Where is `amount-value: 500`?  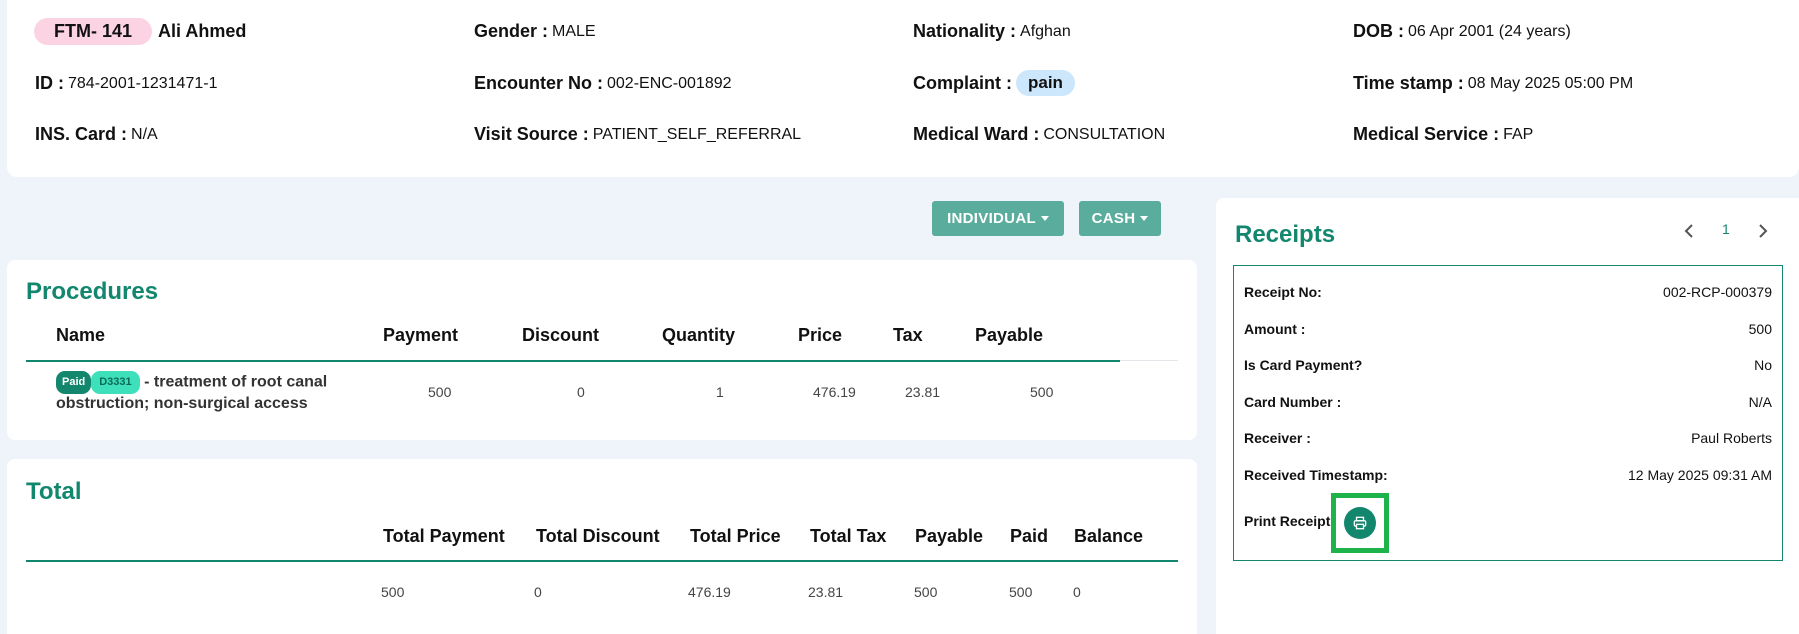
amount-value: 500 is located at coordinates (1760, 329).